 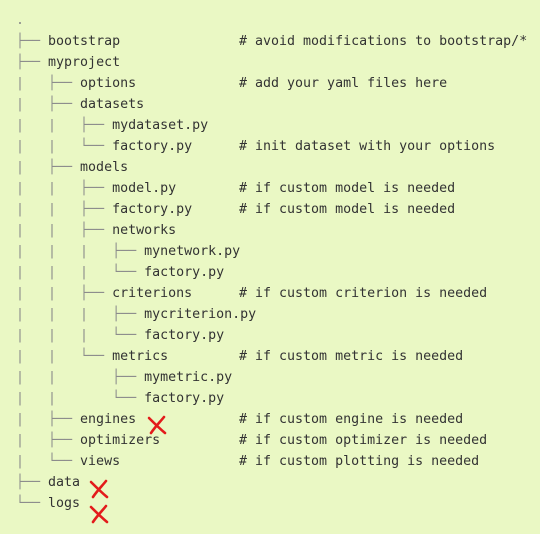 What do you see at coordinates (351, 419) in the screenshot?
I see `tree-comment: # if custom engine is needed` at bounding box center [351, 419].